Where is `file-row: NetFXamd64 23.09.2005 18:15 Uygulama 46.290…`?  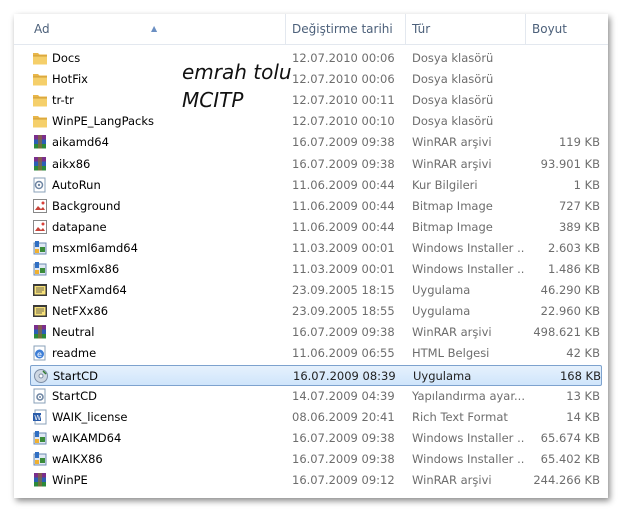 file-row: NetFXamd64 23.09.2005 18:15 Uygulama 46.290… is located at coordinates (311, 290).